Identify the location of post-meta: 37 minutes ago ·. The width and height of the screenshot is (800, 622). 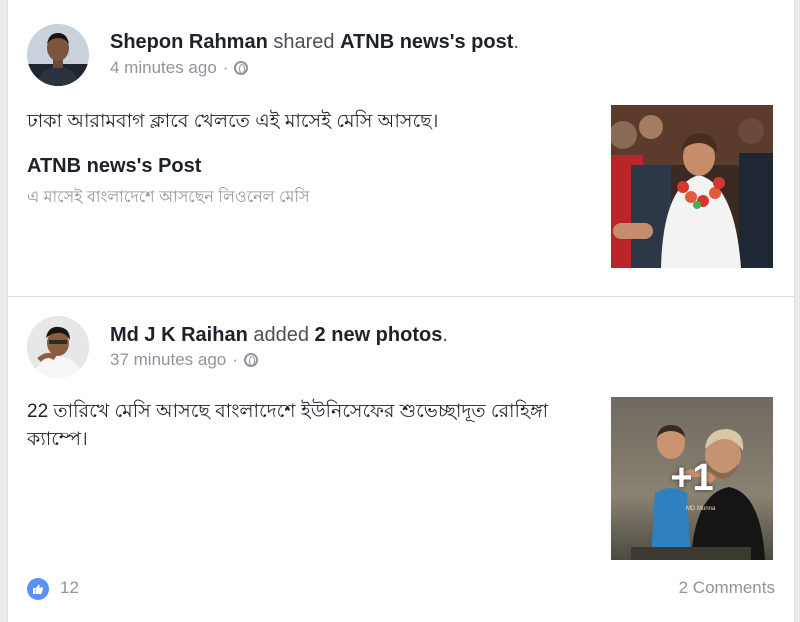
(184, 360).